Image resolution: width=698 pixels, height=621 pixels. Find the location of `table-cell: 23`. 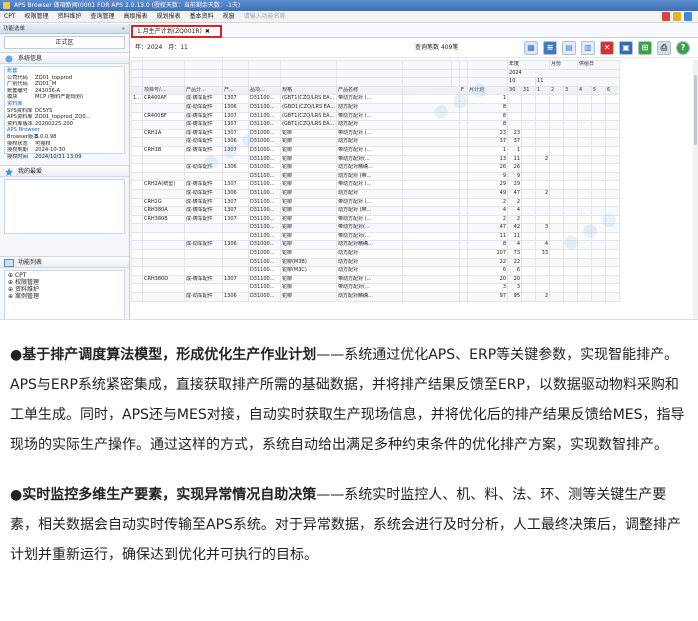

table-cell: 23 is located at coordinates (515, 133).